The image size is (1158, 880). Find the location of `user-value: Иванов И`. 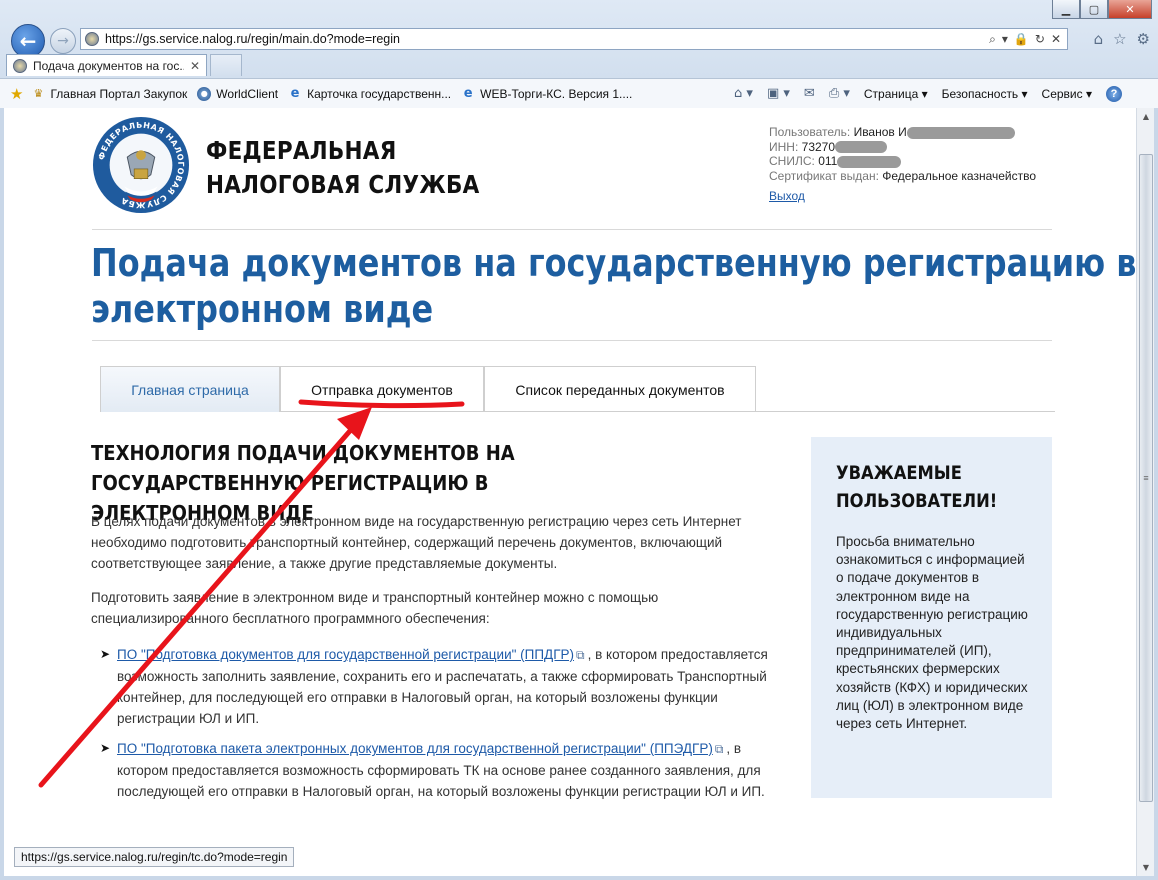

user-value: Иванов И is located at coordinates (880, 132).